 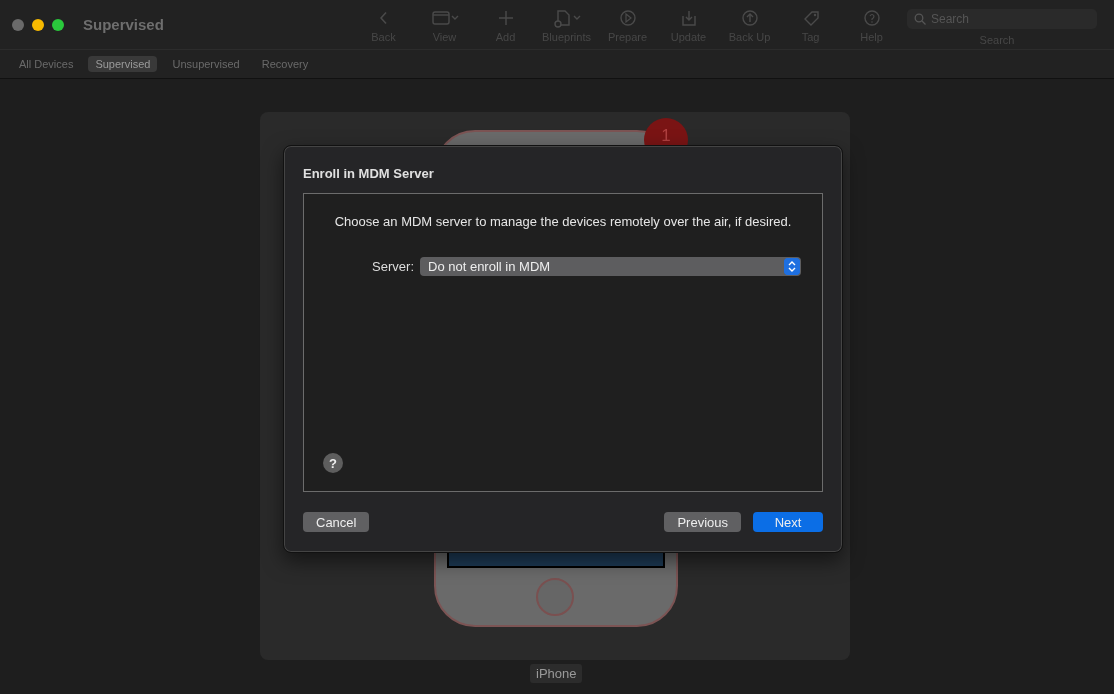 I want to click on close-window-icon, so click(x=18, y=24).